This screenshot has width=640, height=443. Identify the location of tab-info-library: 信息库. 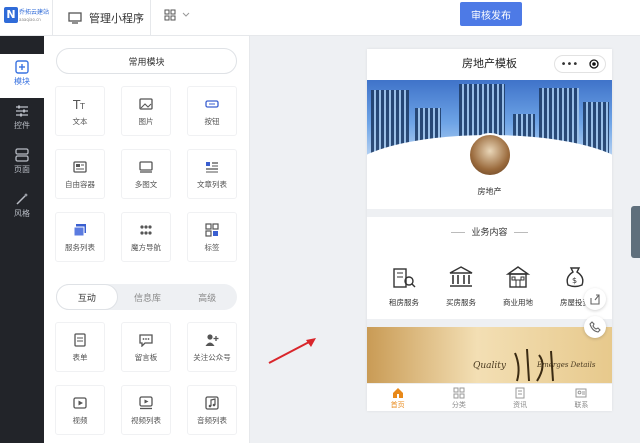
(148, 297).